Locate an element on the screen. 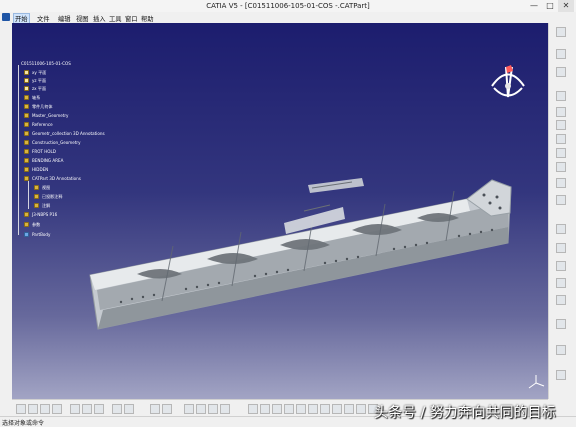  tree-item-bending-area: BENDING AREA is located at coordinates (47, 160).